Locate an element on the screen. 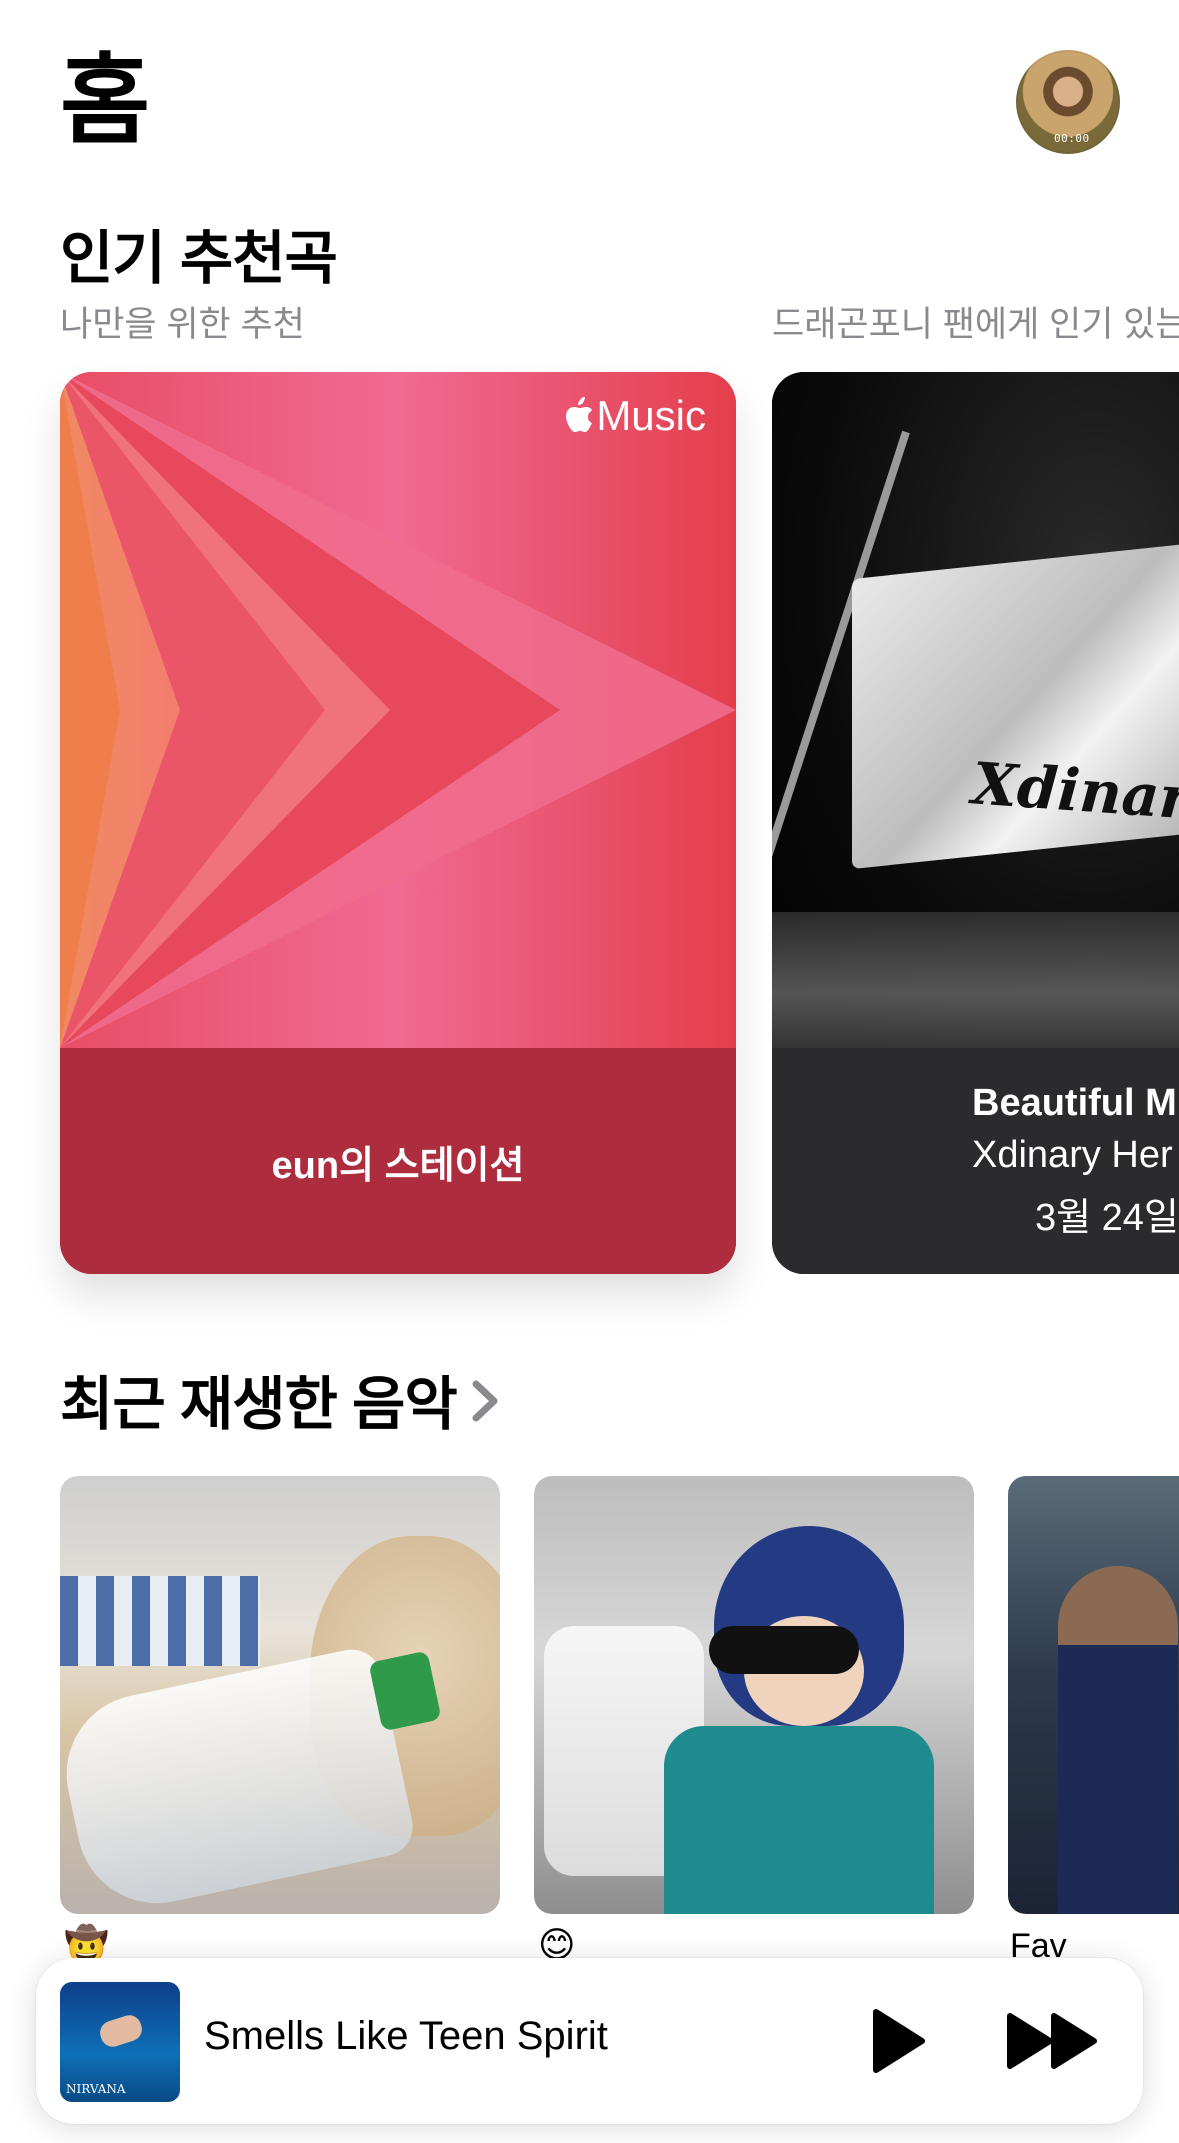  recent-item-2-artwork is located at coordinates (754, 1695).